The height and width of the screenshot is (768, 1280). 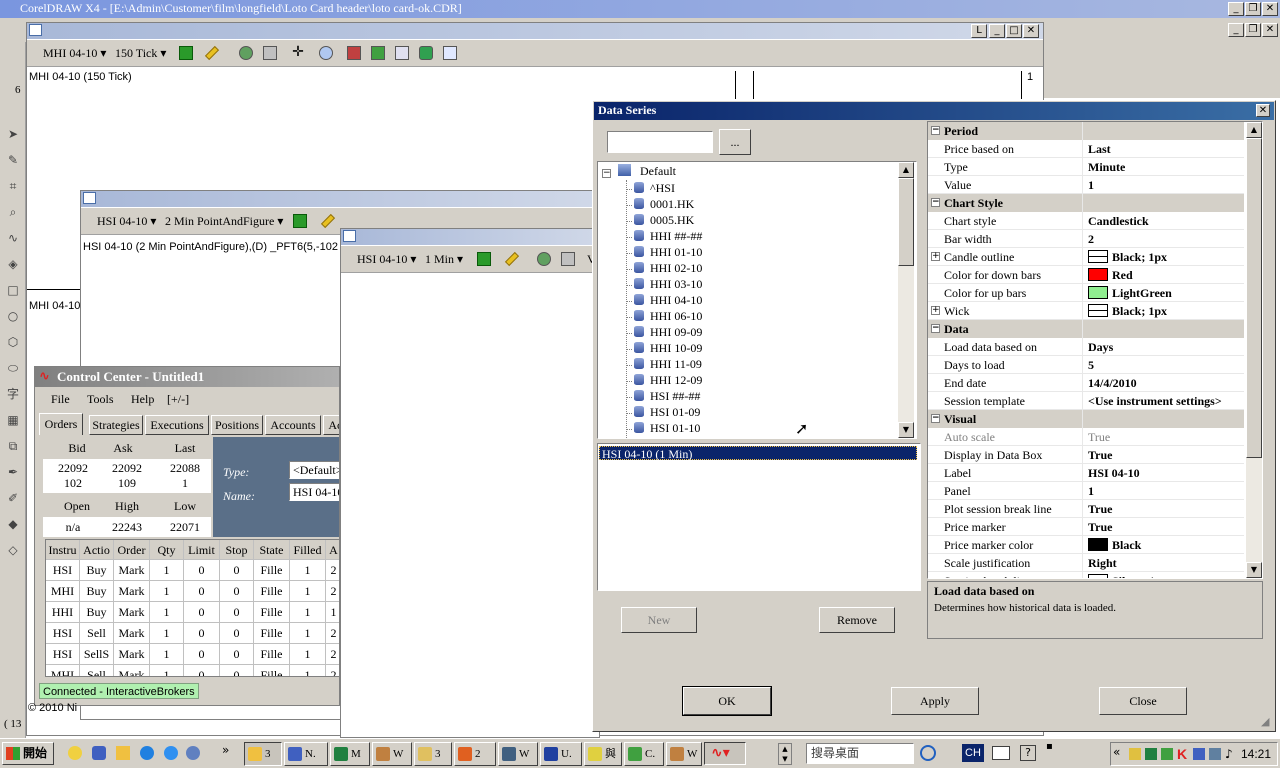 What do you see at coordinates (973, 753) in the screenshot?
I see `language-indicator: CH` at bounding box center [973, 753].